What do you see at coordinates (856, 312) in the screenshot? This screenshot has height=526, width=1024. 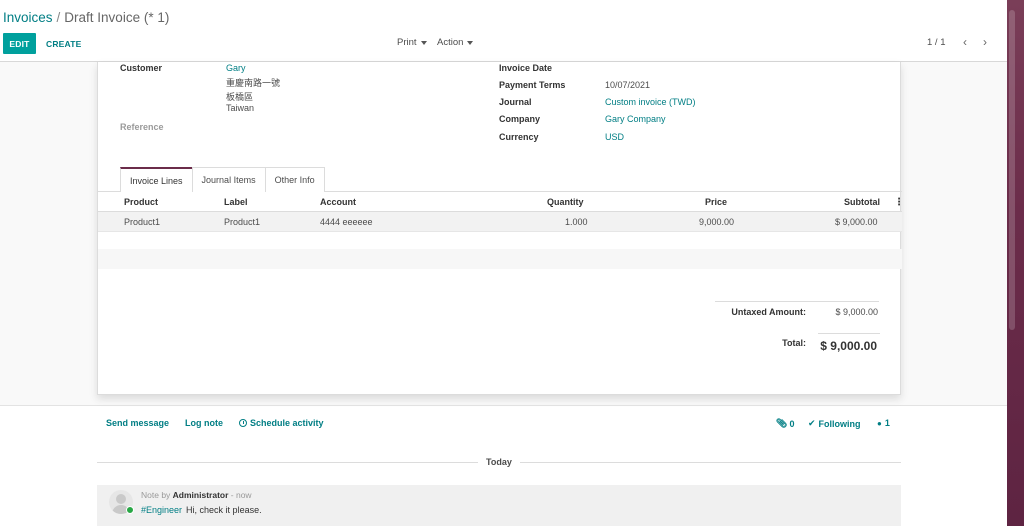 I see `untaxed-amount-value: $ 9,000.00` at bounding box center [856, 312].